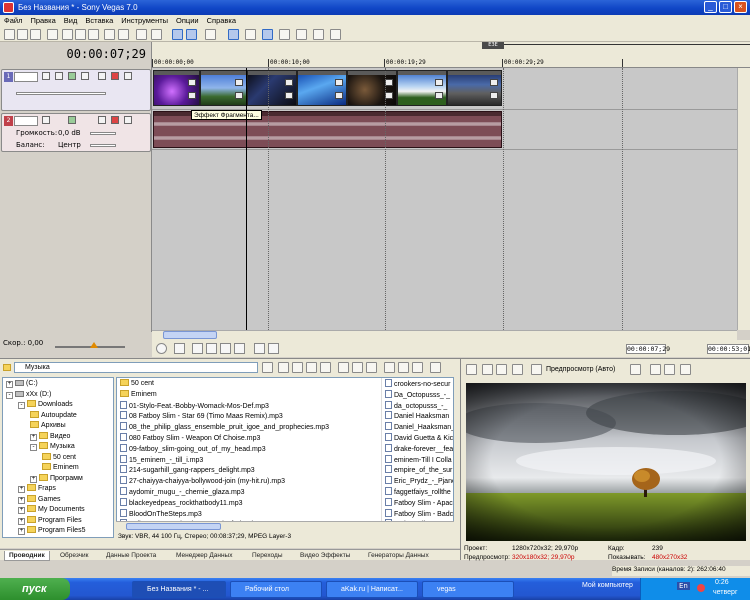 The height and width of the screenshot is (600, 750). What do you see at coordinates (141, 34) in the screenshot?
I see `render-icon` at bounding box center [141, 34].